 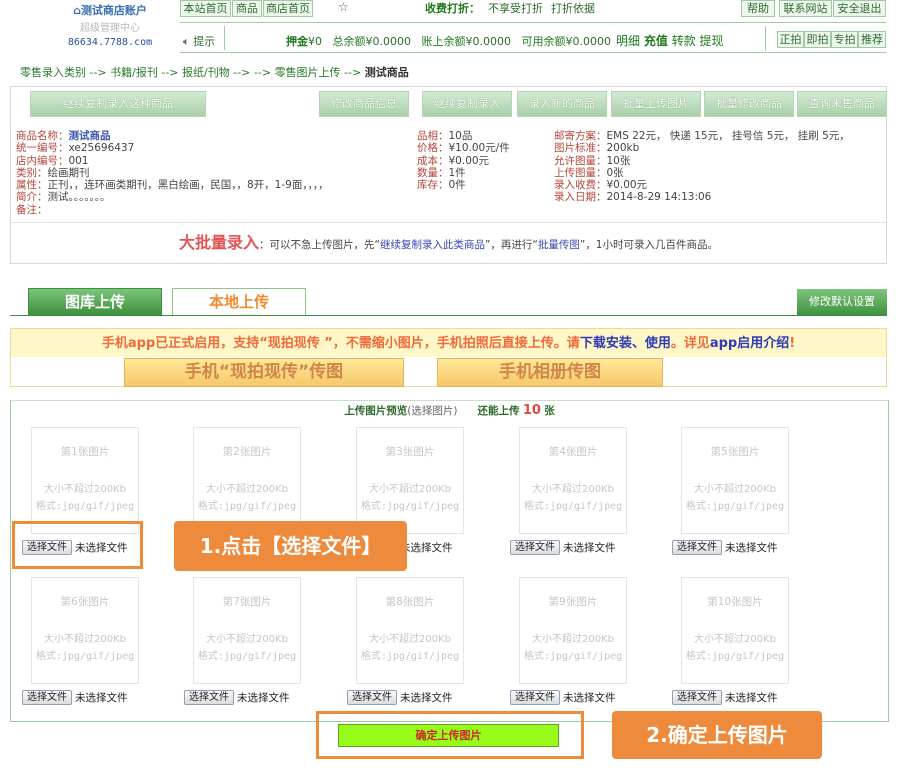 What do you see at coordinates (290, 546) in the screenshot?
I see `step1-callout: 1.点击【选择文件】` at bounding box center [290, 546].